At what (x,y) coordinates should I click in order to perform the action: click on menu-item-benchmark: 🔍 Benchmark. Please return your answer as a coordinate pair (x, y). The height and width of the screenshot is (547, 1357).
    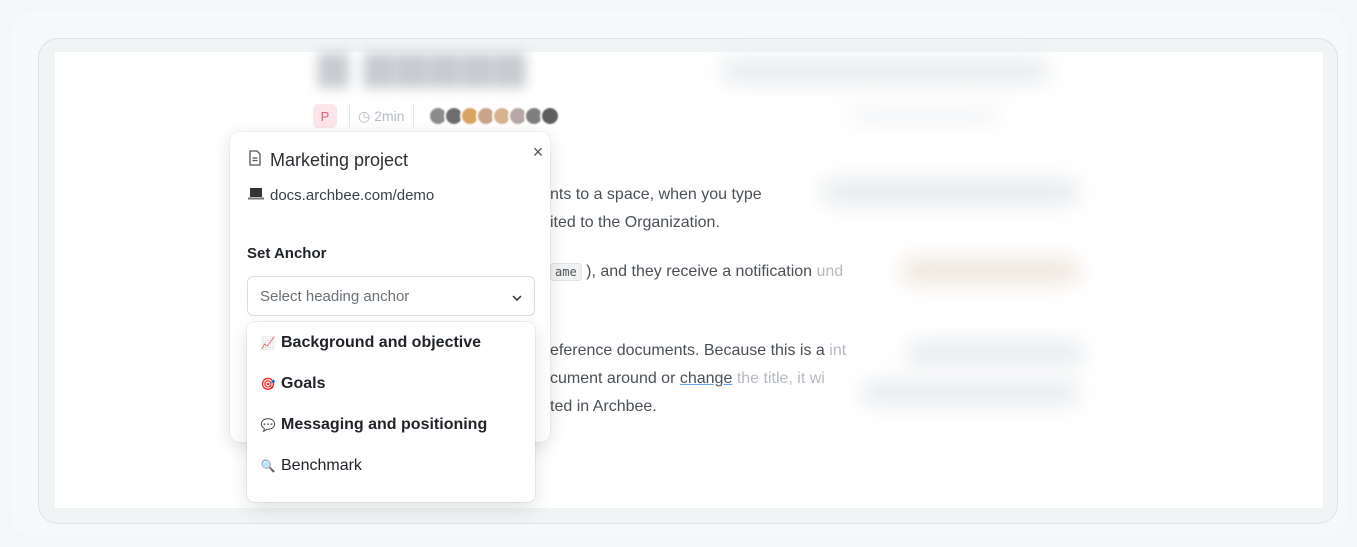
    Looking at the image, I should click on (310, 466).